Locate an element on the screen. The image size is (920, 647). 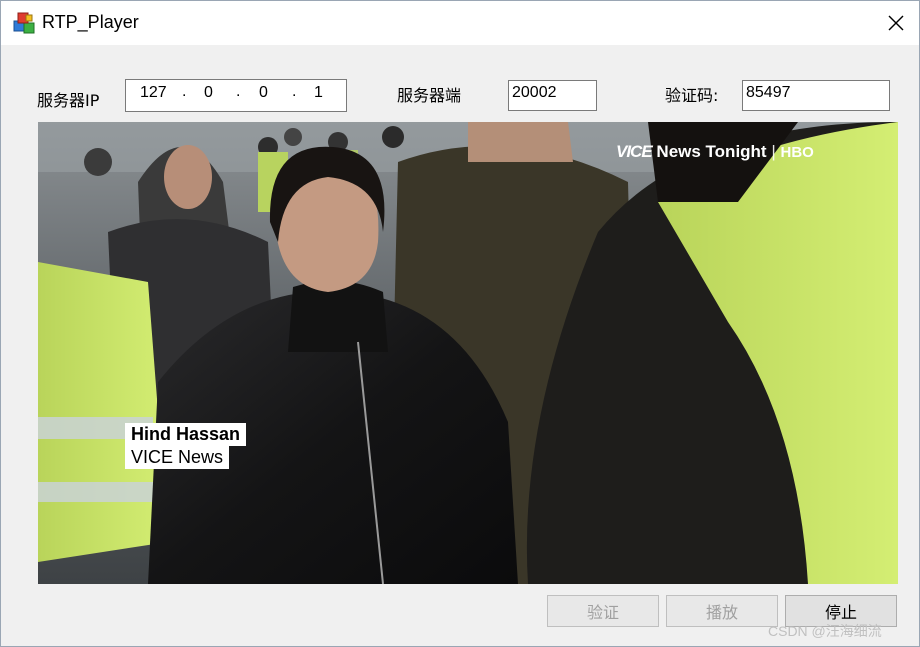
broadcast-logo: VICE News Tonight | HBO is located at coordinates (715, 152).